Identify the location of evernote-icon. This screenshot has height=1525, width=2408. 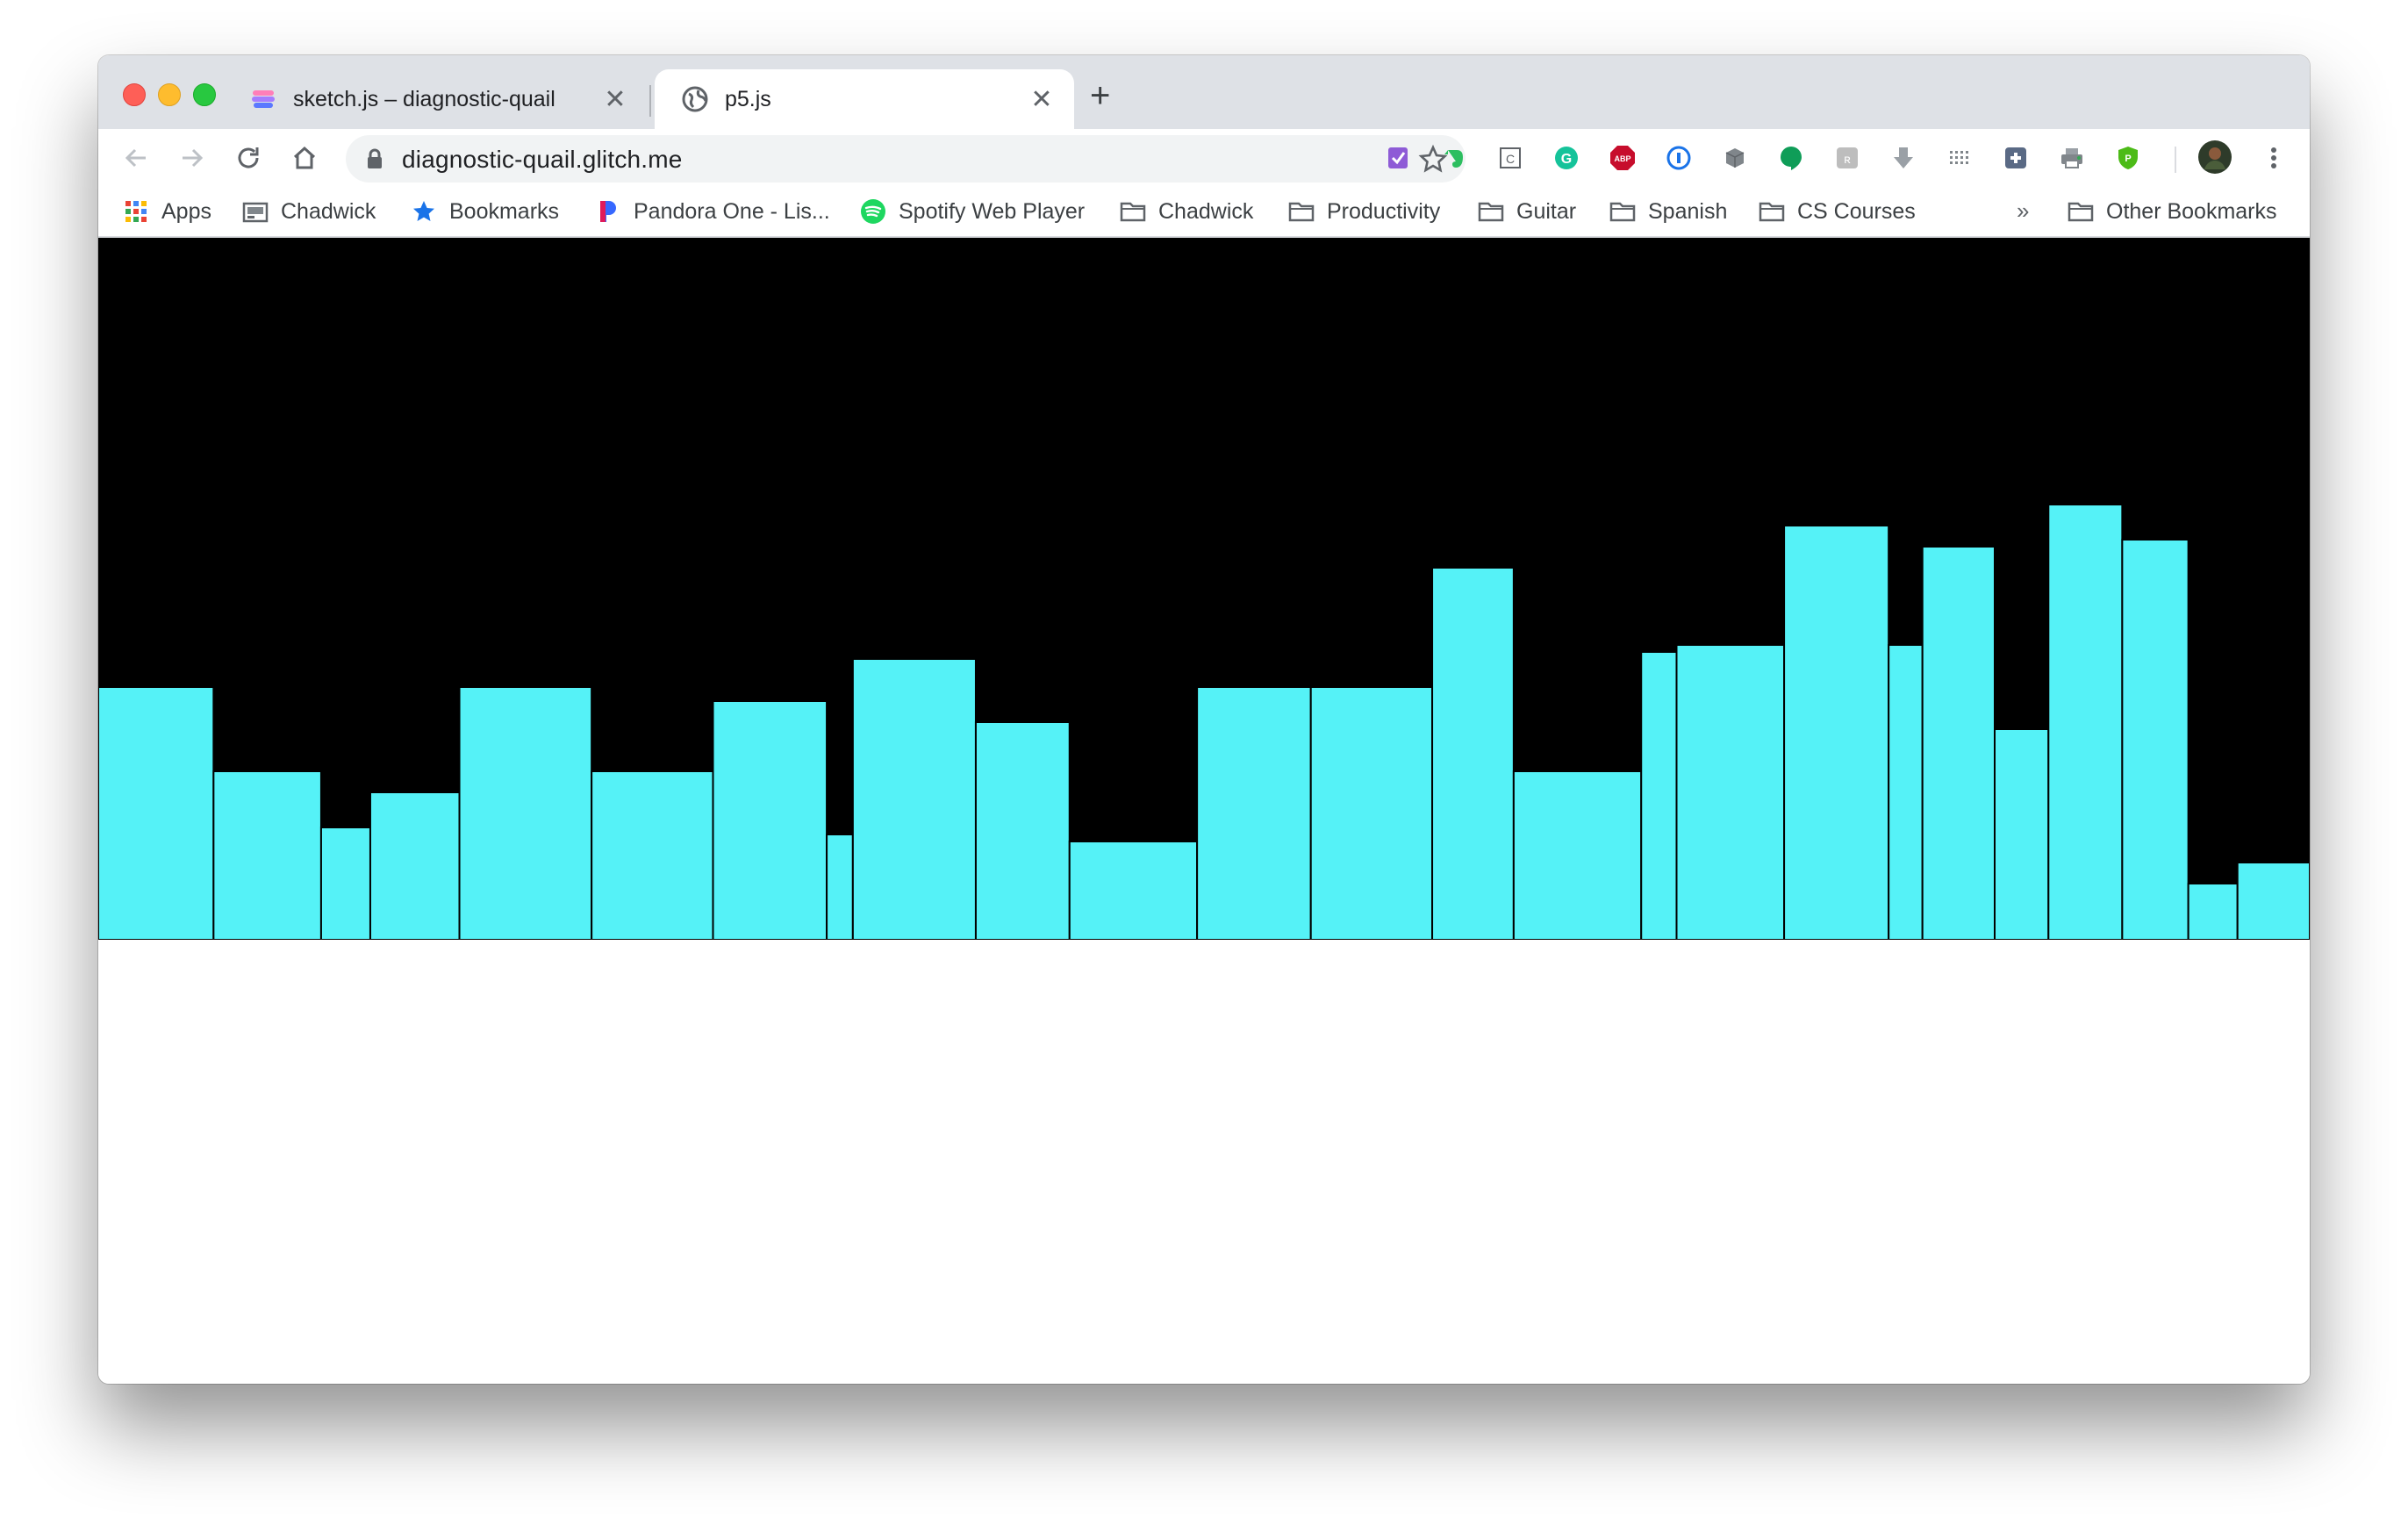
(1454, 158).